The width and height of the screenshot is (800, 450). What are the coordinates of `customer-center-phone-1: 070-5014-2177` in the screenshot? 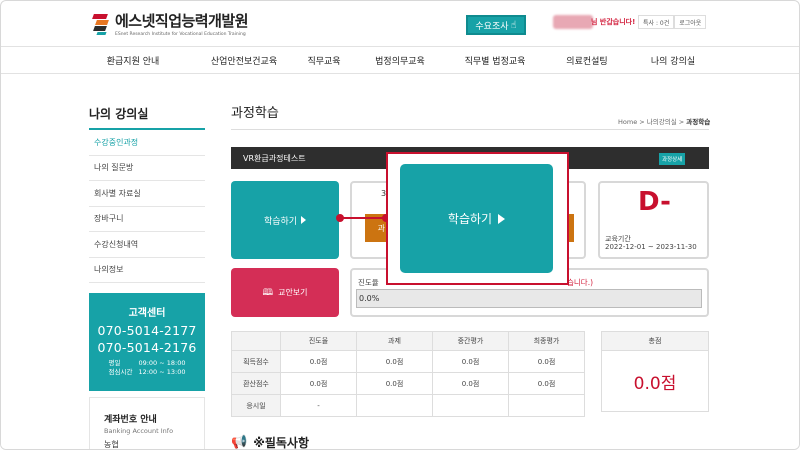 It's located at (147, 330).